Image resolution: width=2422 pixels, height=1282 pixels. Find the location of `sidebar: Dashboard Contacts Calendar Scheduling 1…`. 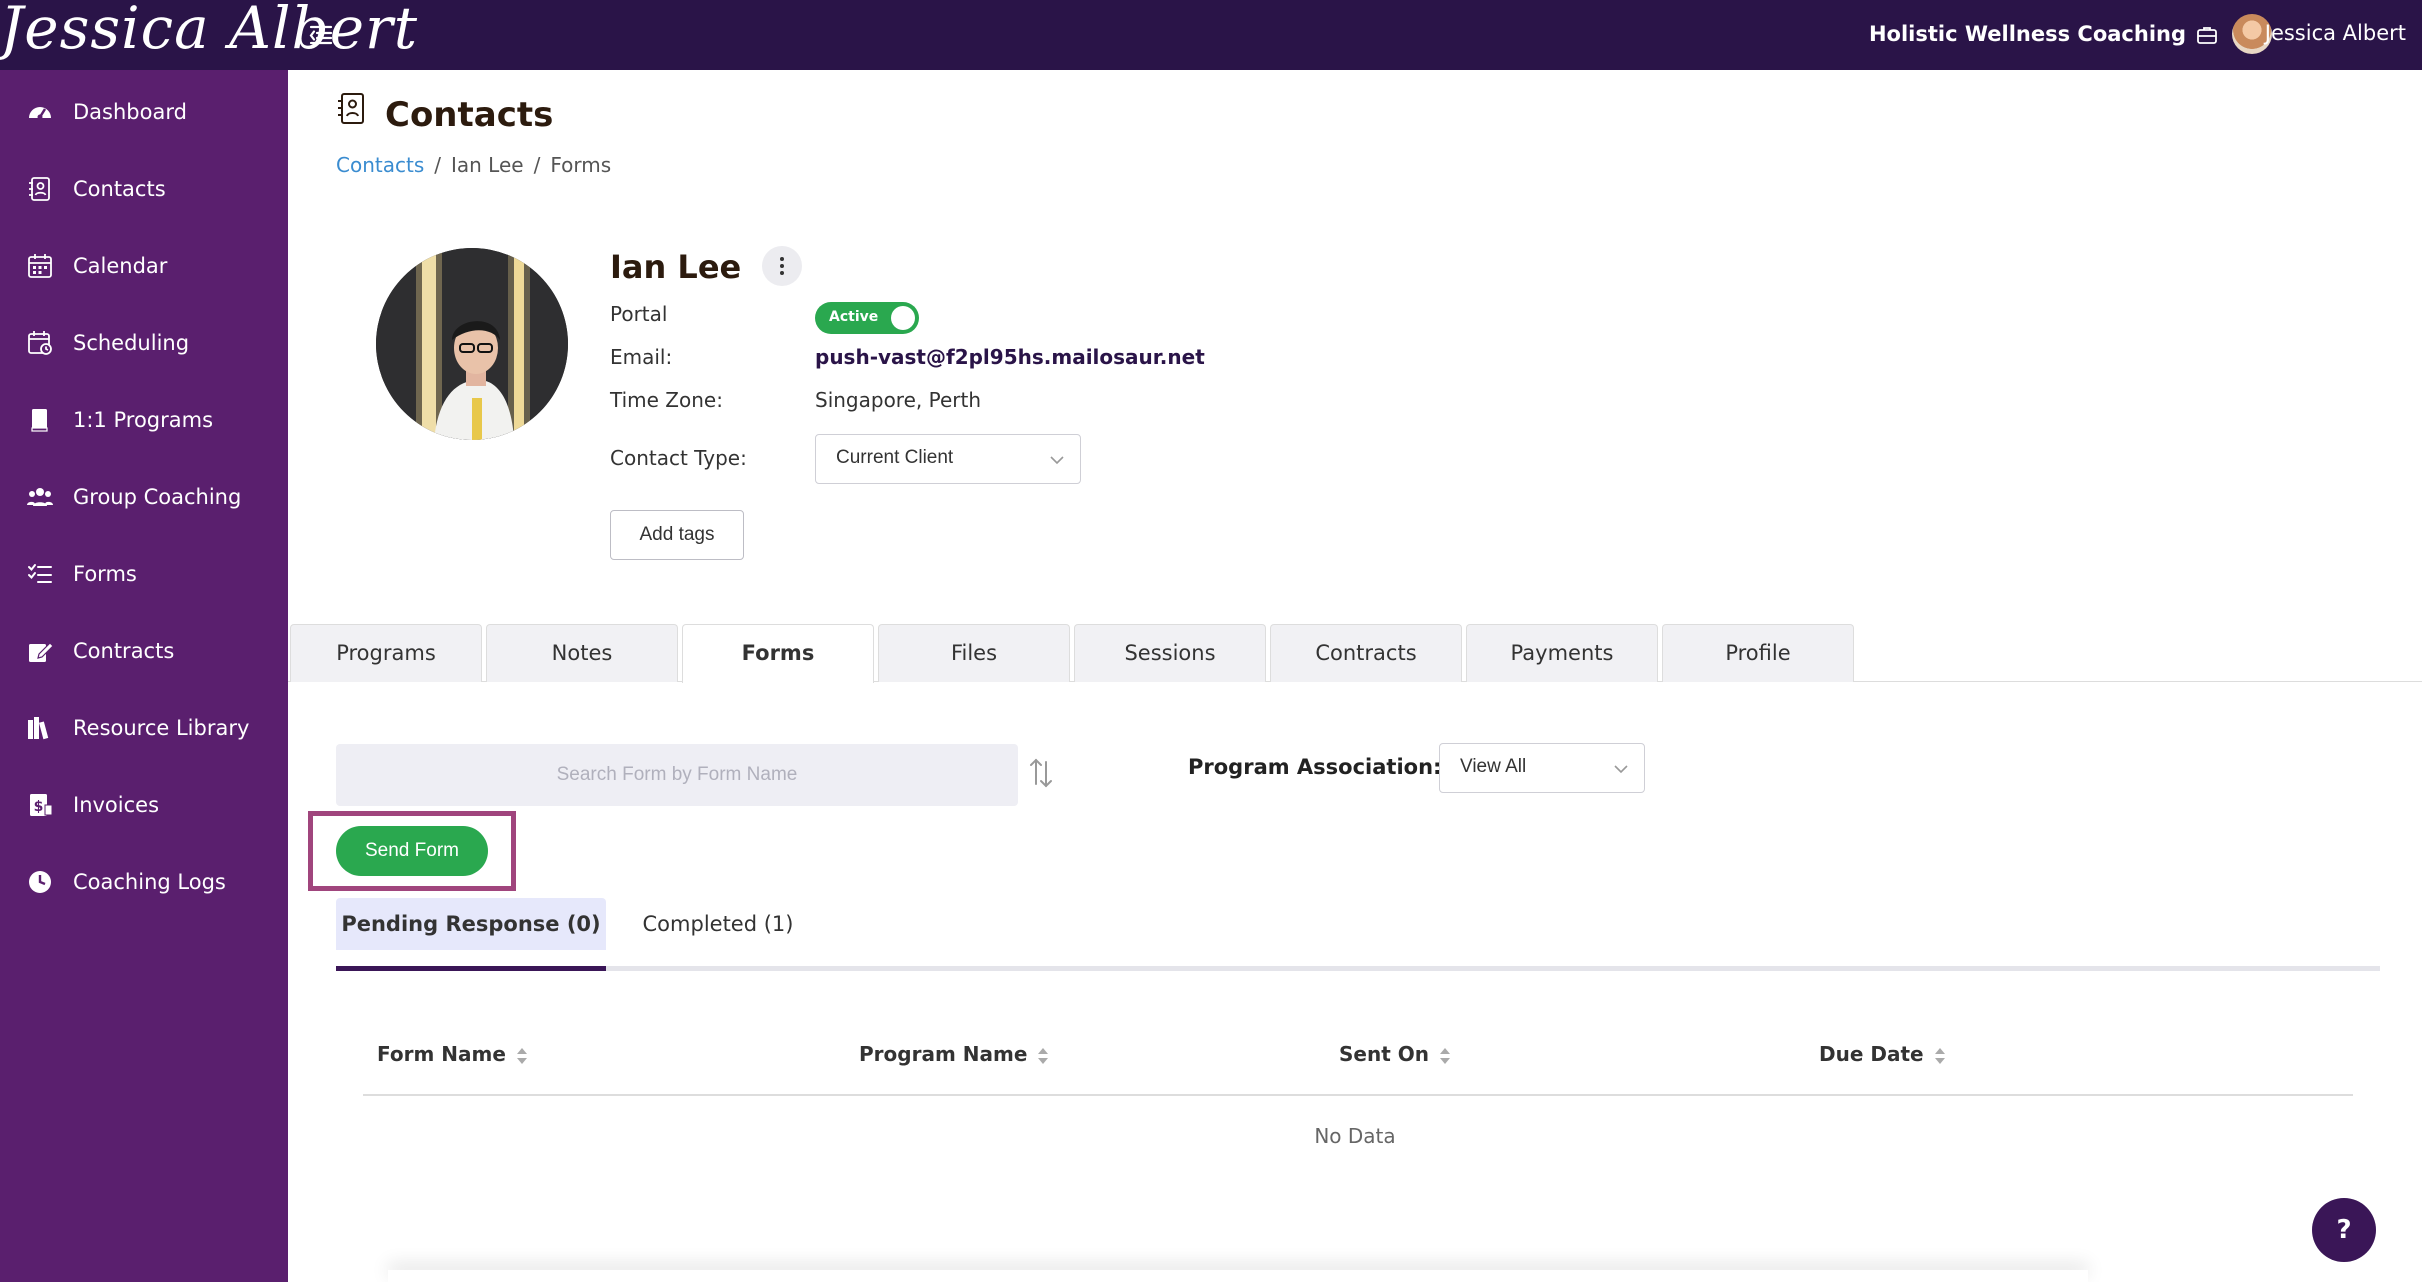

sidebar: Dashboard Contacts Calendar Scheduling 1… is located at coordinates (144, 676).